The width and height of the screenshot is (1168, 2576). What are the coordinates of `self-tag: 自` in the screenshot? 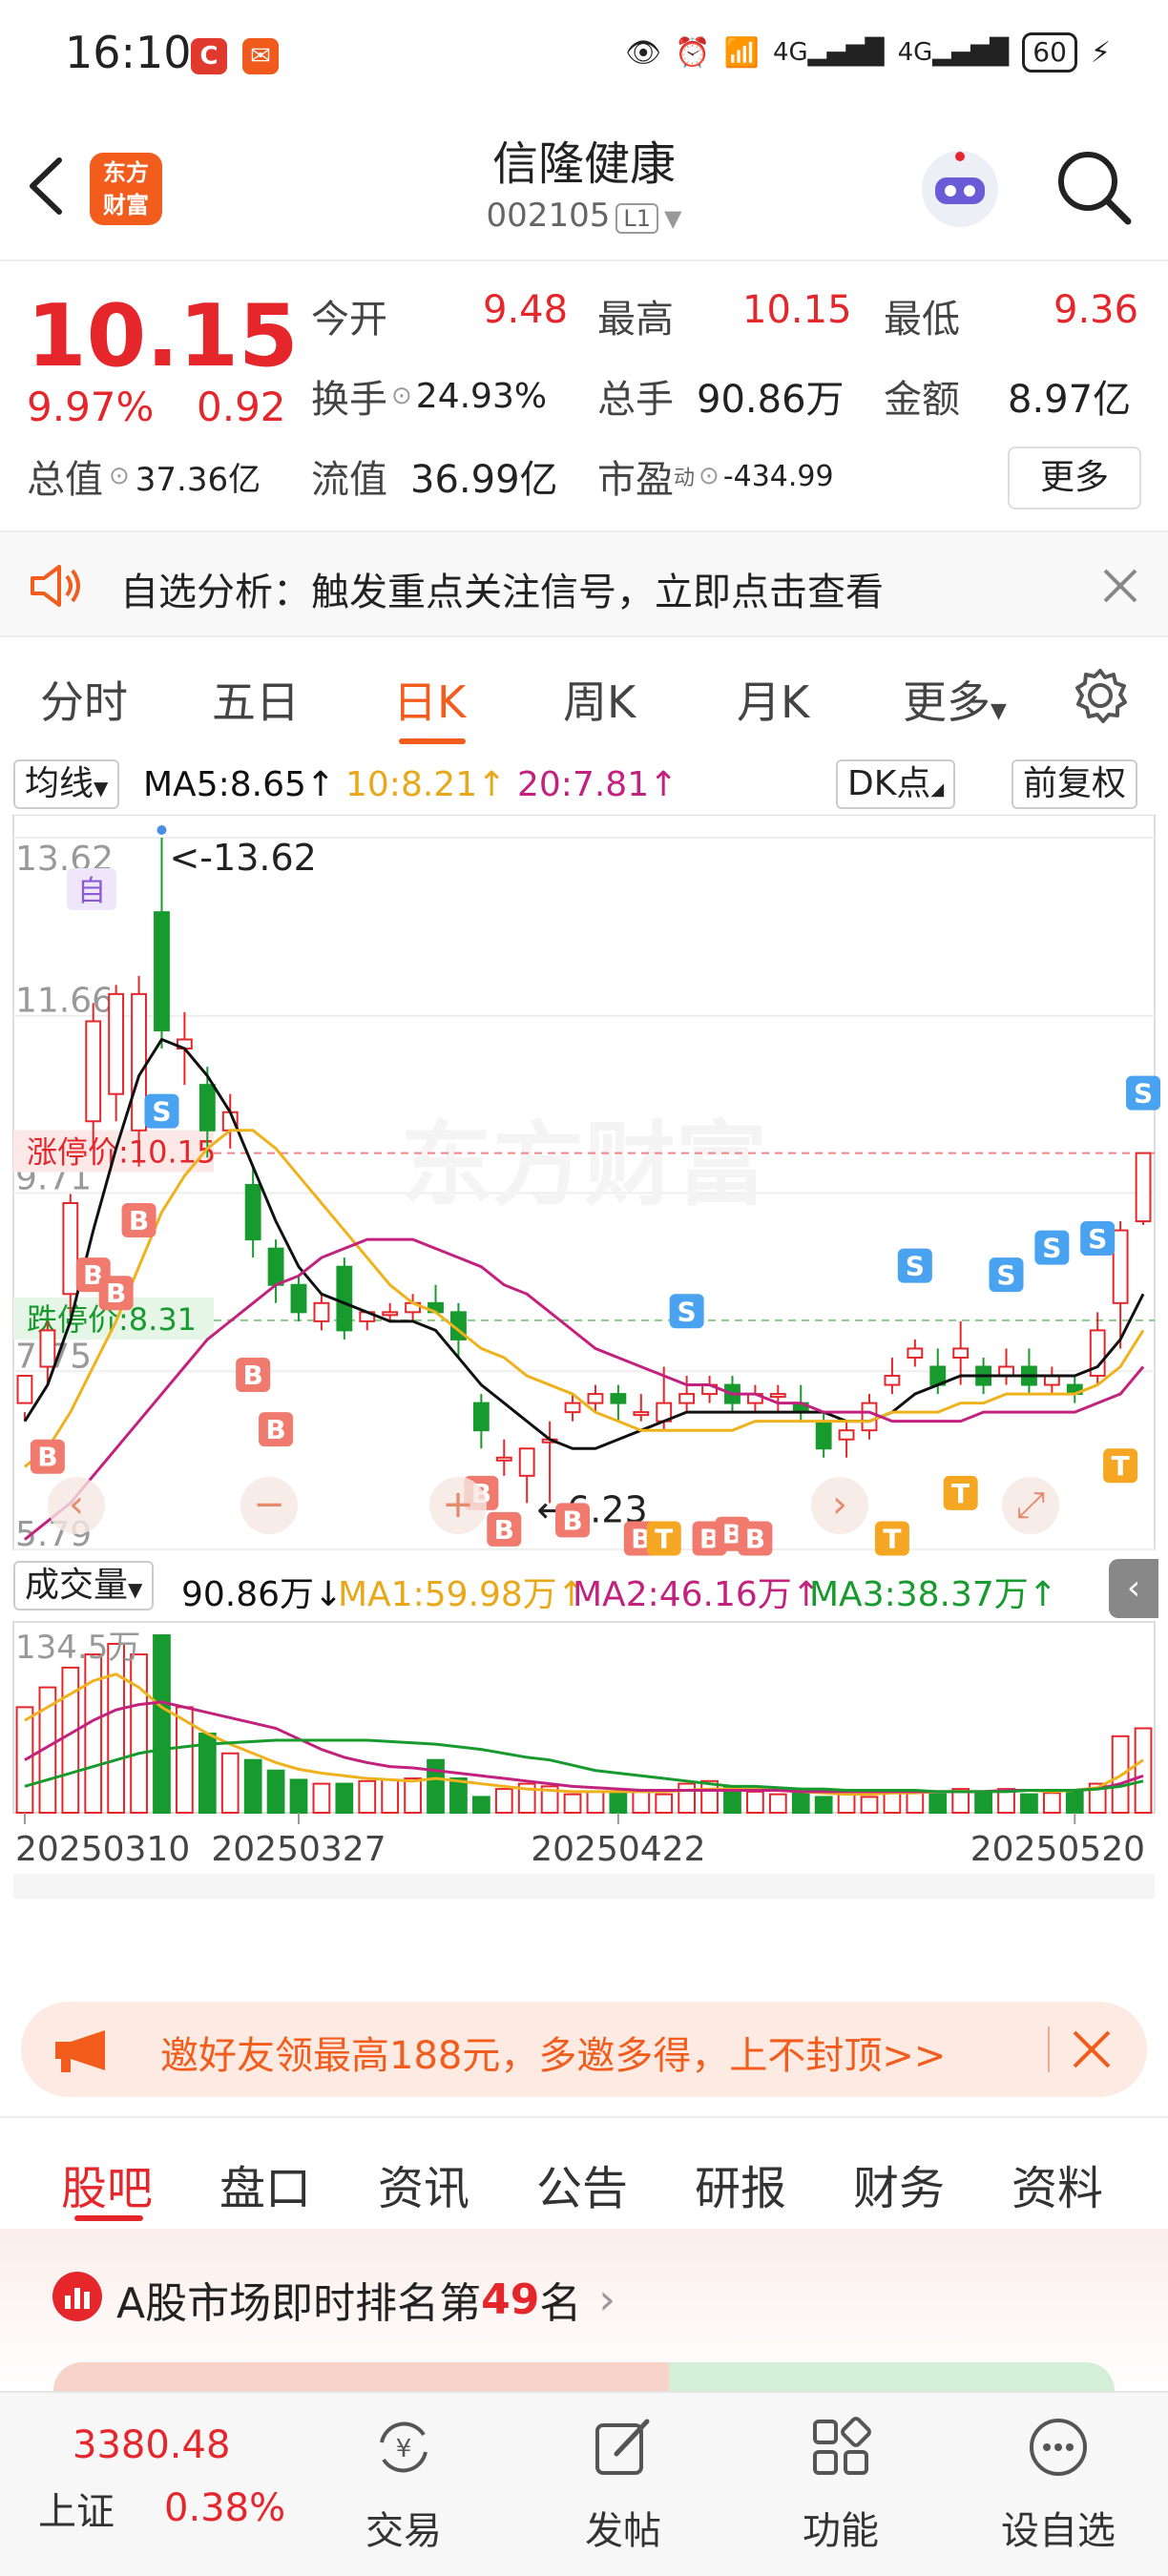 It's located at (91, 891).